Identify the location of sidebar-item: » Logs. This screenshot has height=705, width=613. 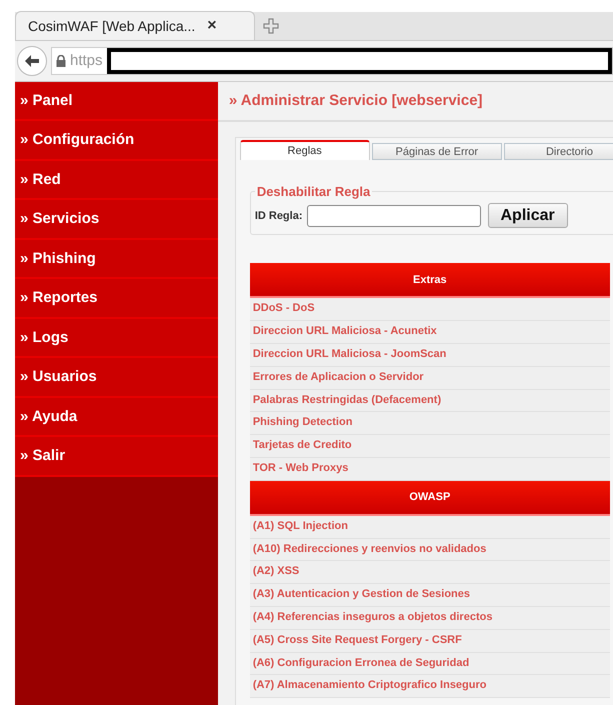
(116, 338).